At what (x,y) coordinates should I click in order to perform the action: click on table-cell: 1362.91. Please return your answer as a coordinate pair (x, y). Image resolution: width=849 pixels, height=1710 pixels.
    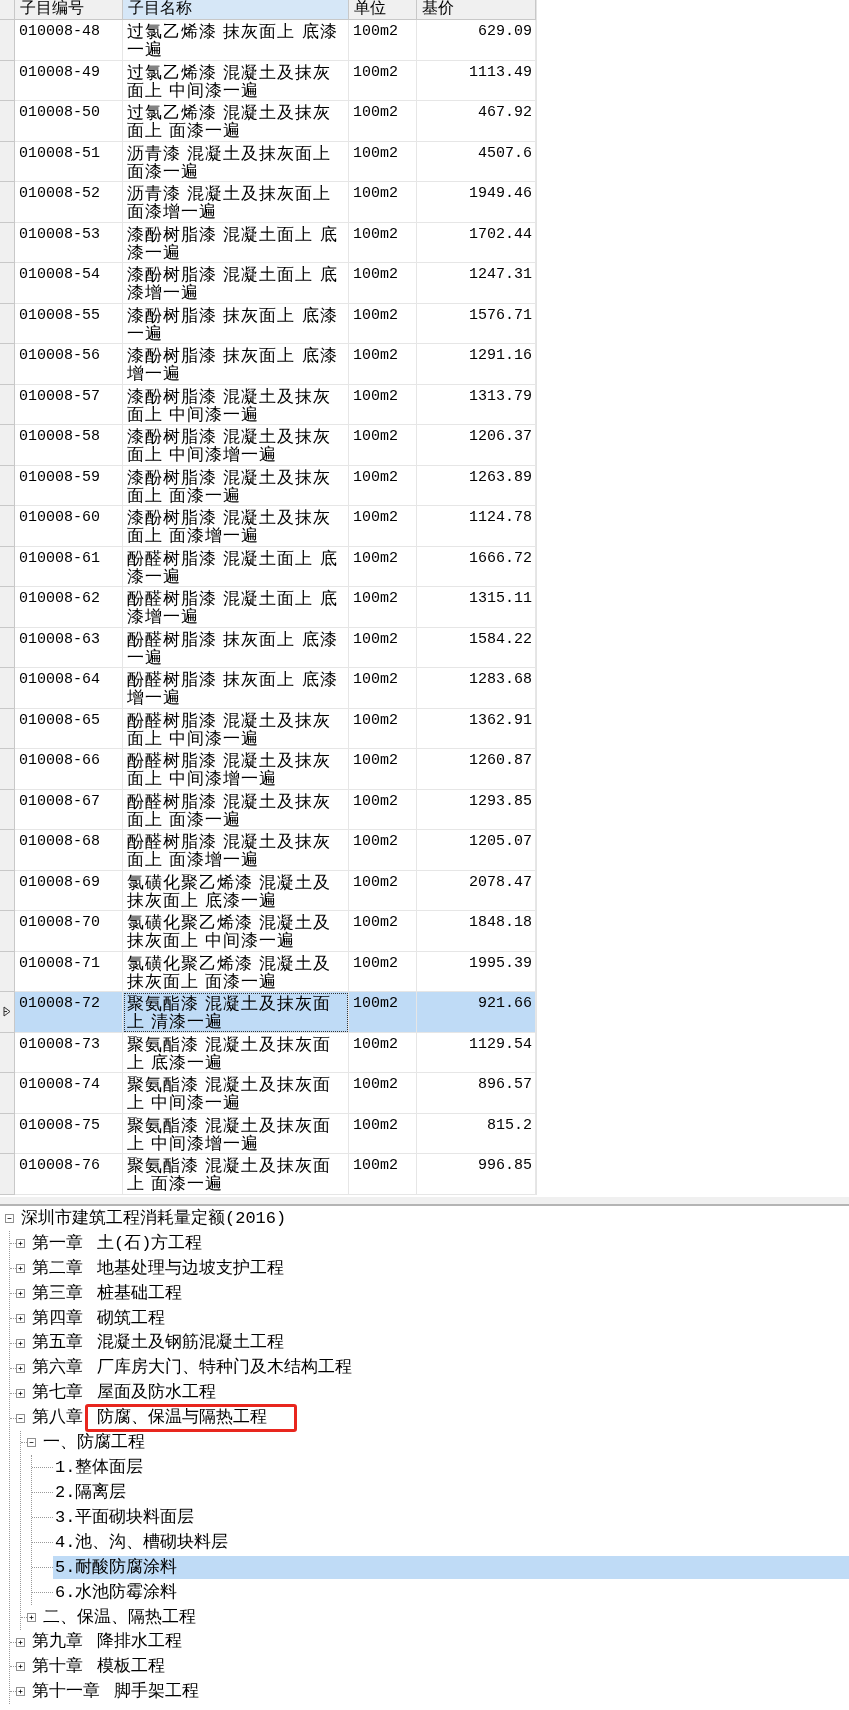
    Looking at the image, I should click on (476, 728).